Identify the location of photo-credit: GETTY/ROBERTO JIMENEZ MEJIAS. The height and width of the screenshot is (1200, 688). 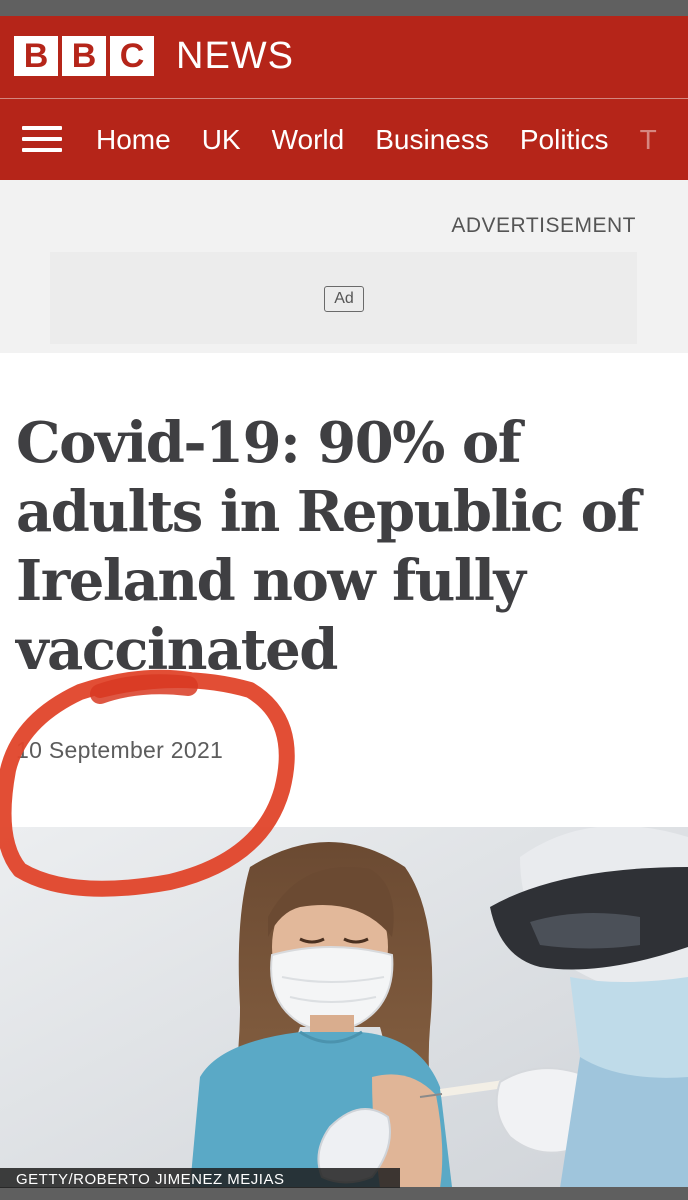
(200, 1178).